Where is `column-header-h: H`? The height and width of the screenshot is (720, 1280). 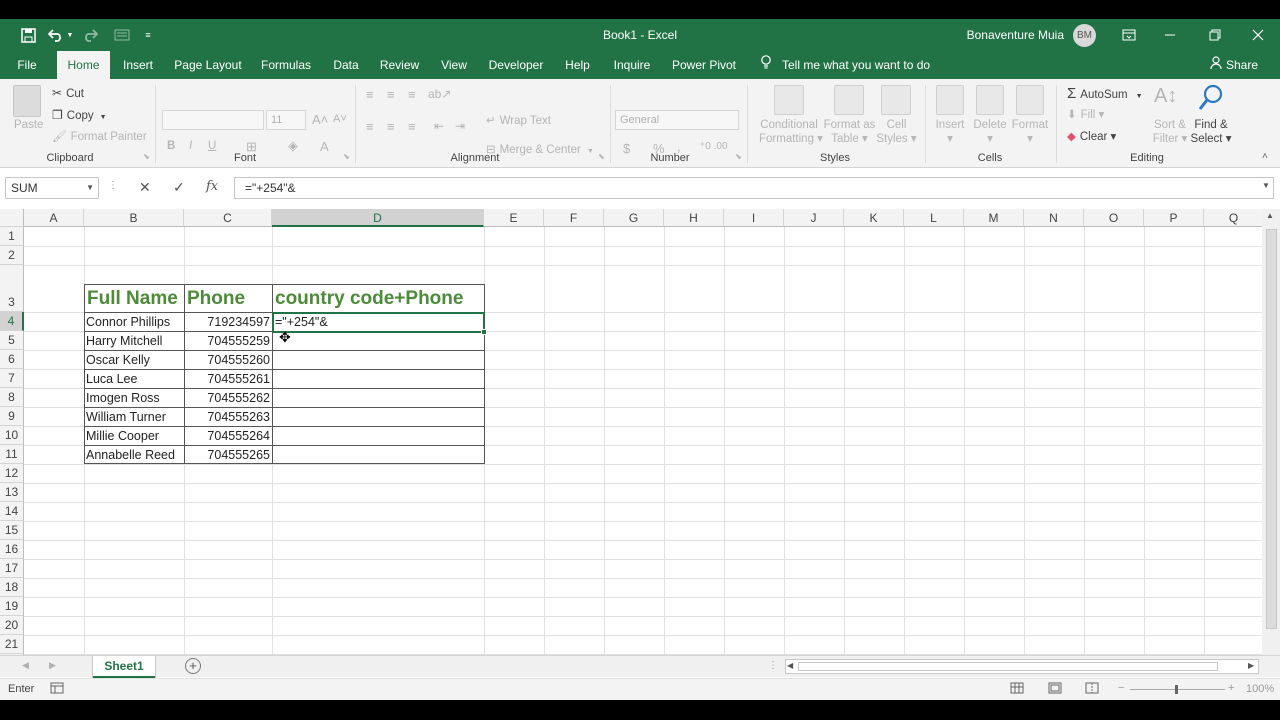 column-header-h: H is located at coordinates (694, 218).